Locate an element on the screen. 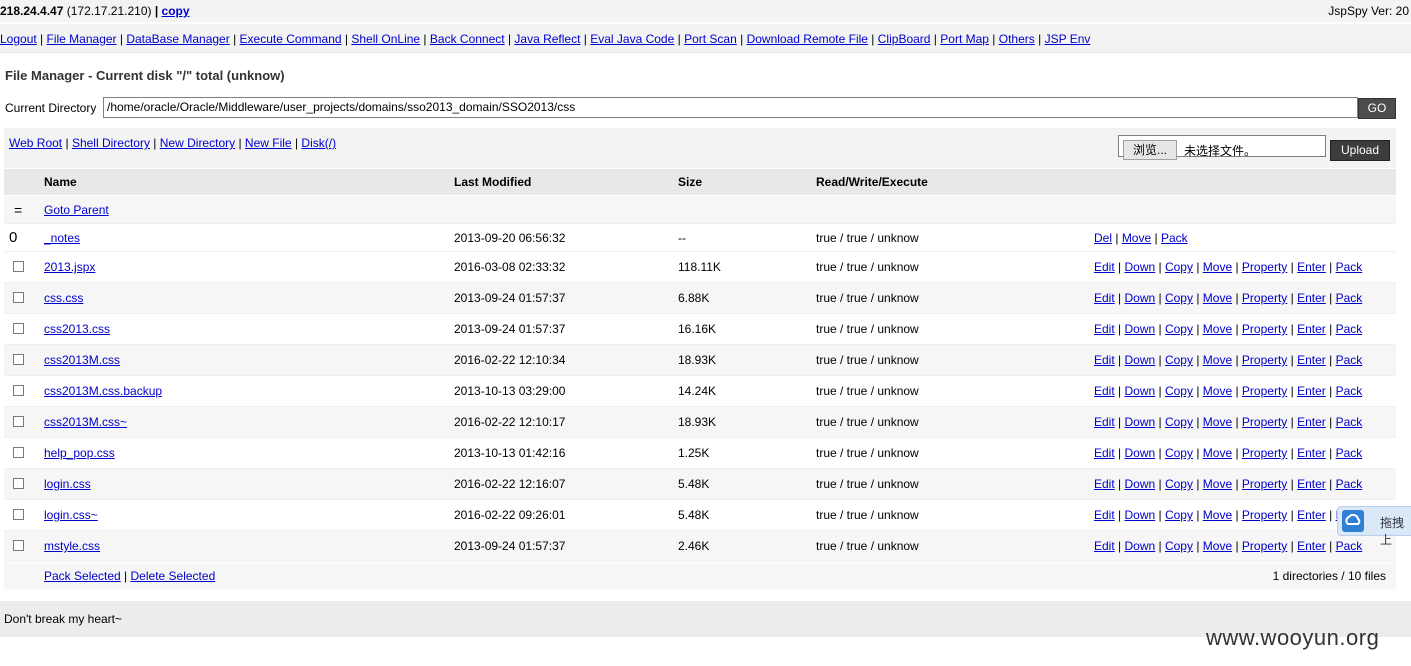 The height and width of the screenshot is (666, 1411). dir-action-move: Move is located at coordinates (1136, 238).